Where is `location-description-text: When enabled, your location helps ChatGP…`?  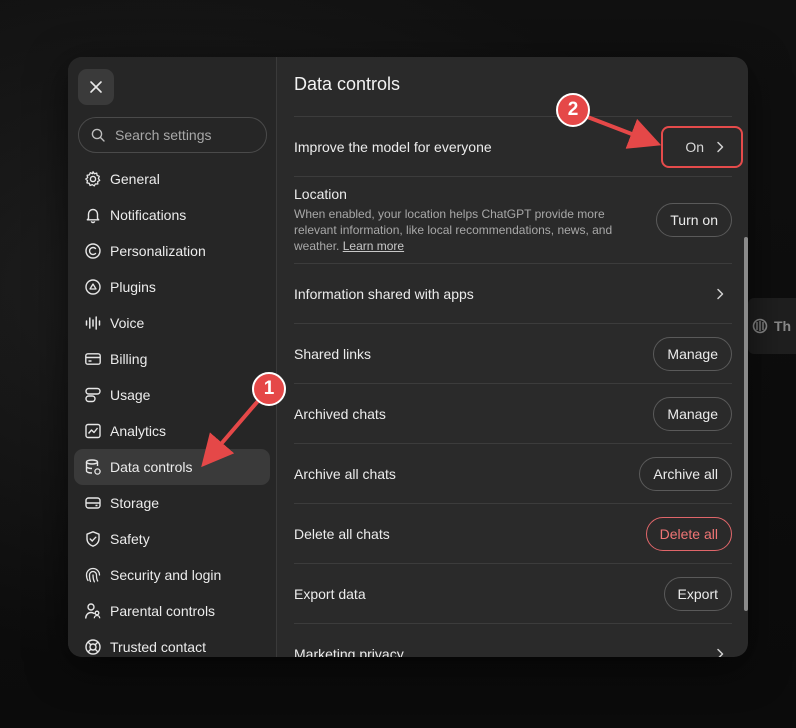 location-description-text: When enabled, your location helps ChatGP… is located at coordinates (453, 230).